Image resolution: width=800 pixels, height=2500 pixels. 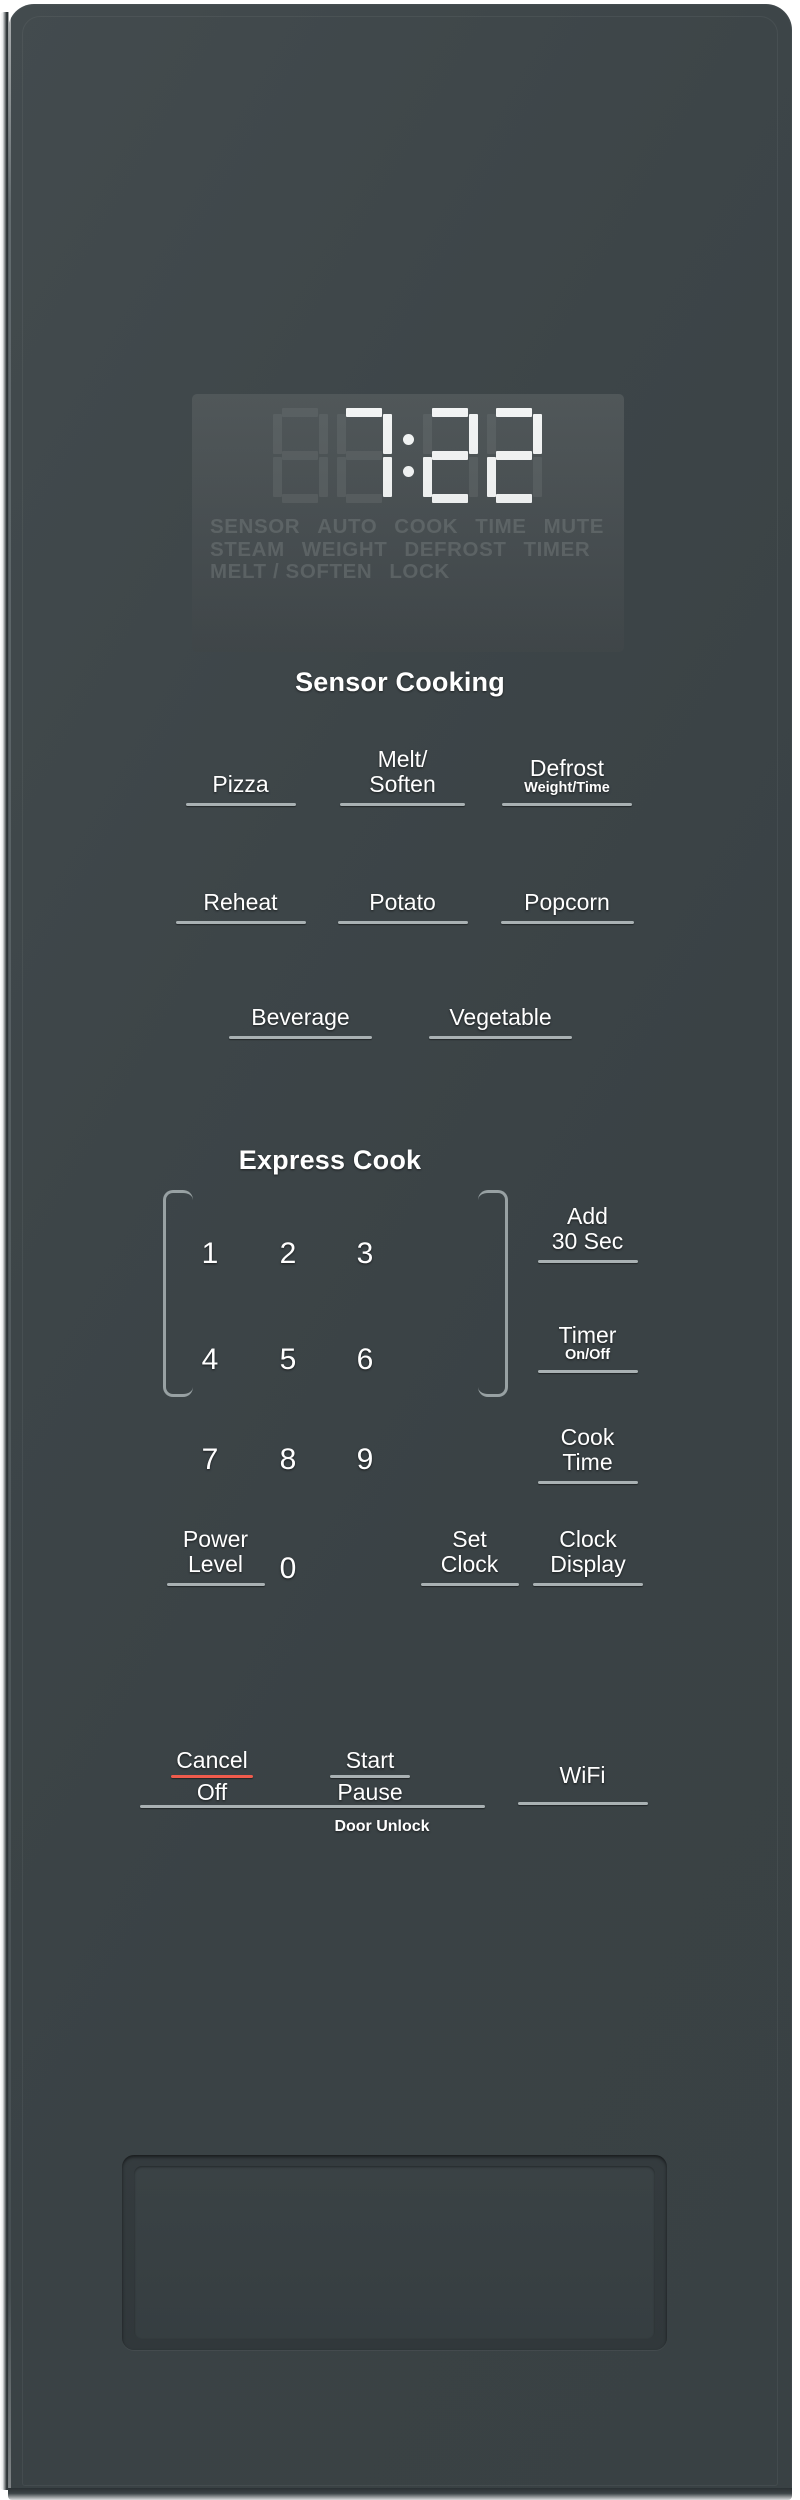 I want to click on key-num-3: 3, so click(x=365, y=1254).